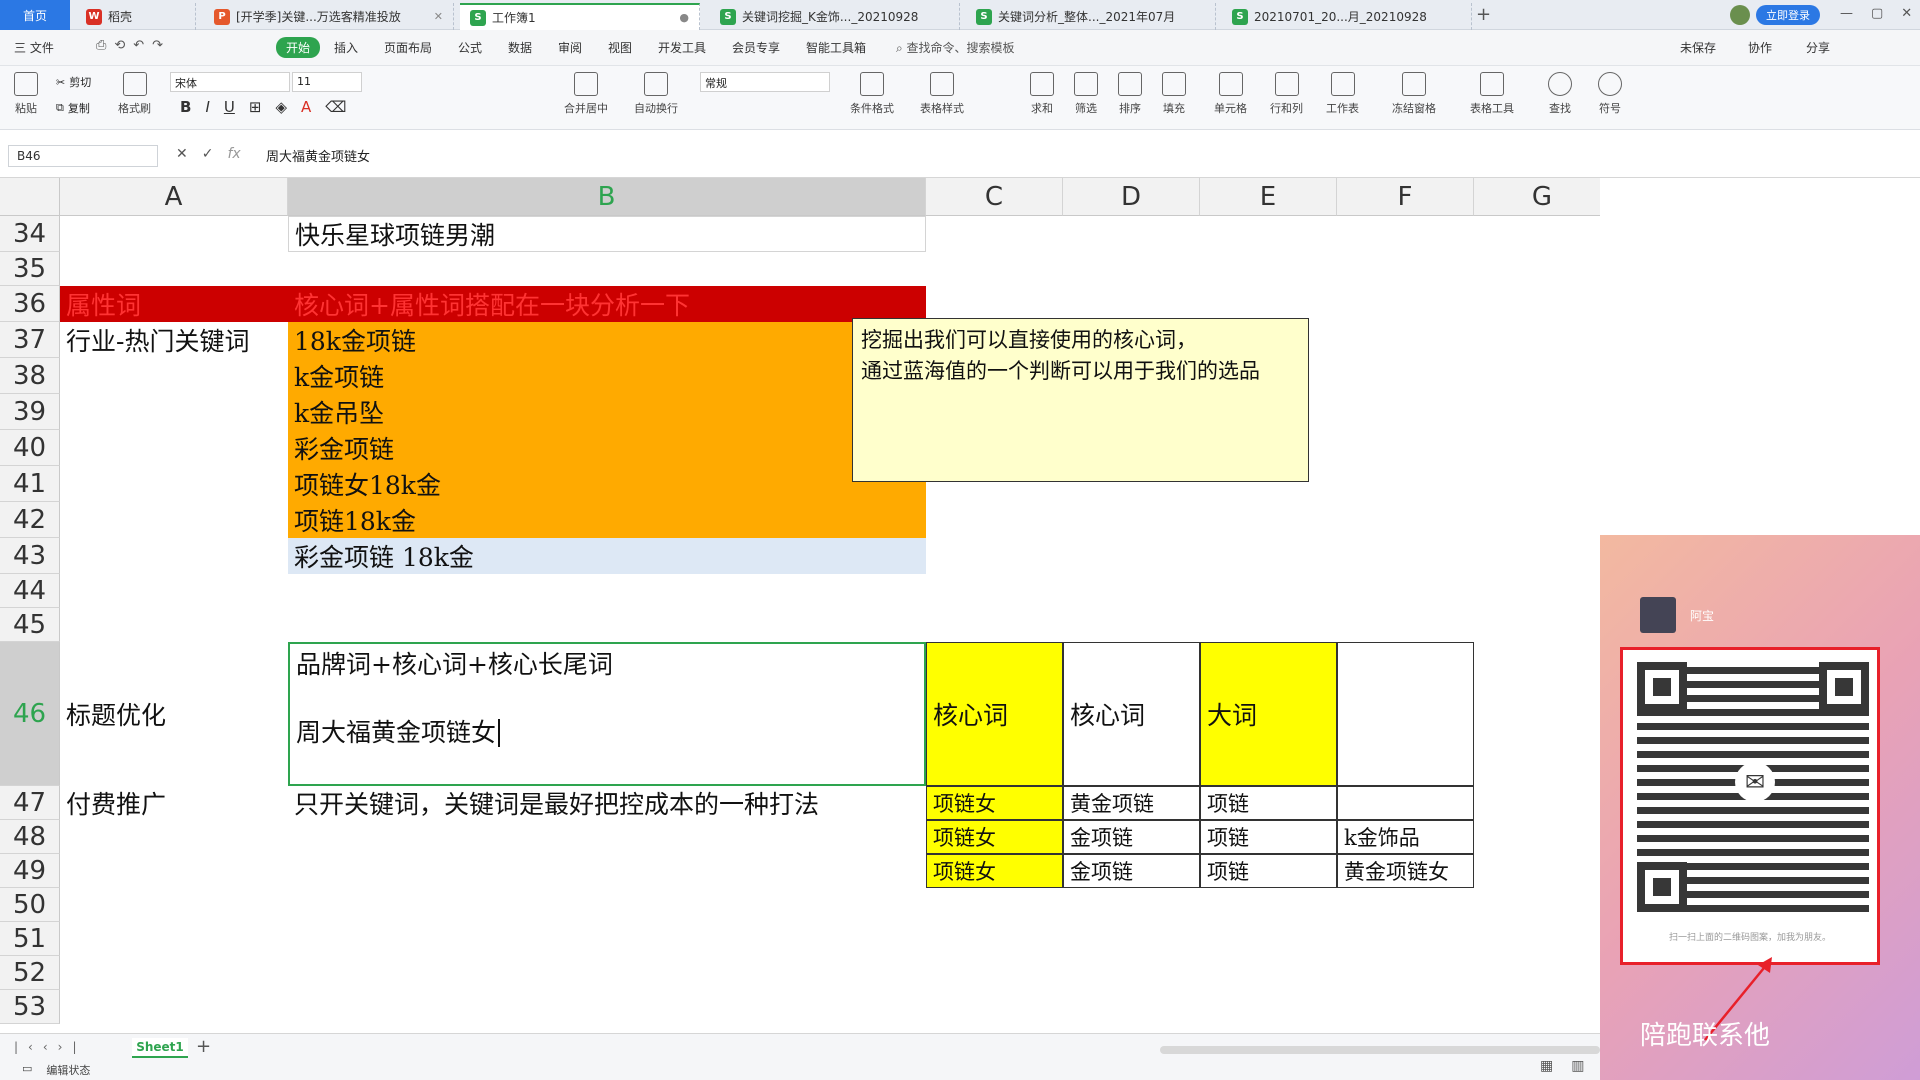  Describe the element at coordinates (182, 154) in the screenshot. I see `cancel-icon: ✕` at that location.